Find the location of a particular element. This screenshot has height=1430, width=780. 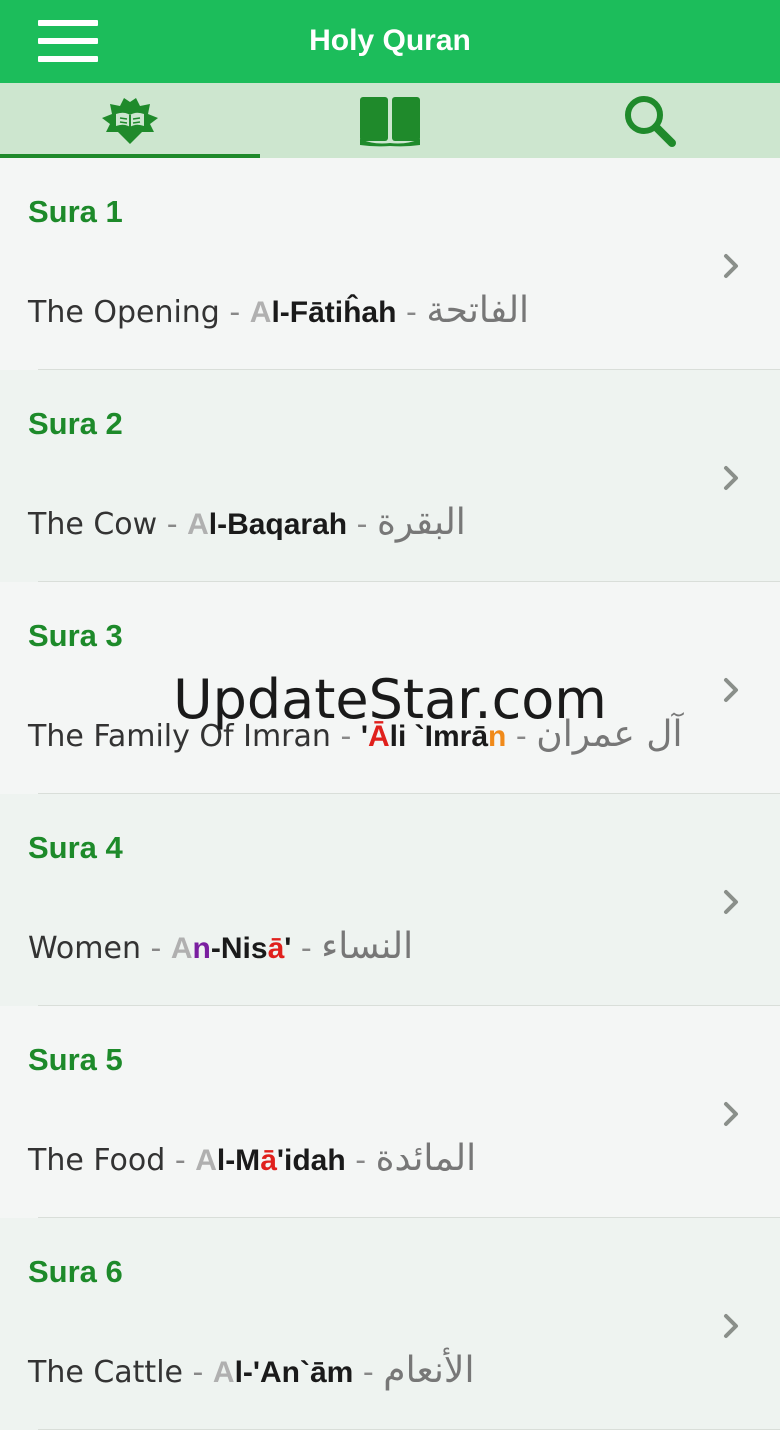

sura-number-label: Sura 5 is located at coordinates (75, 1059).